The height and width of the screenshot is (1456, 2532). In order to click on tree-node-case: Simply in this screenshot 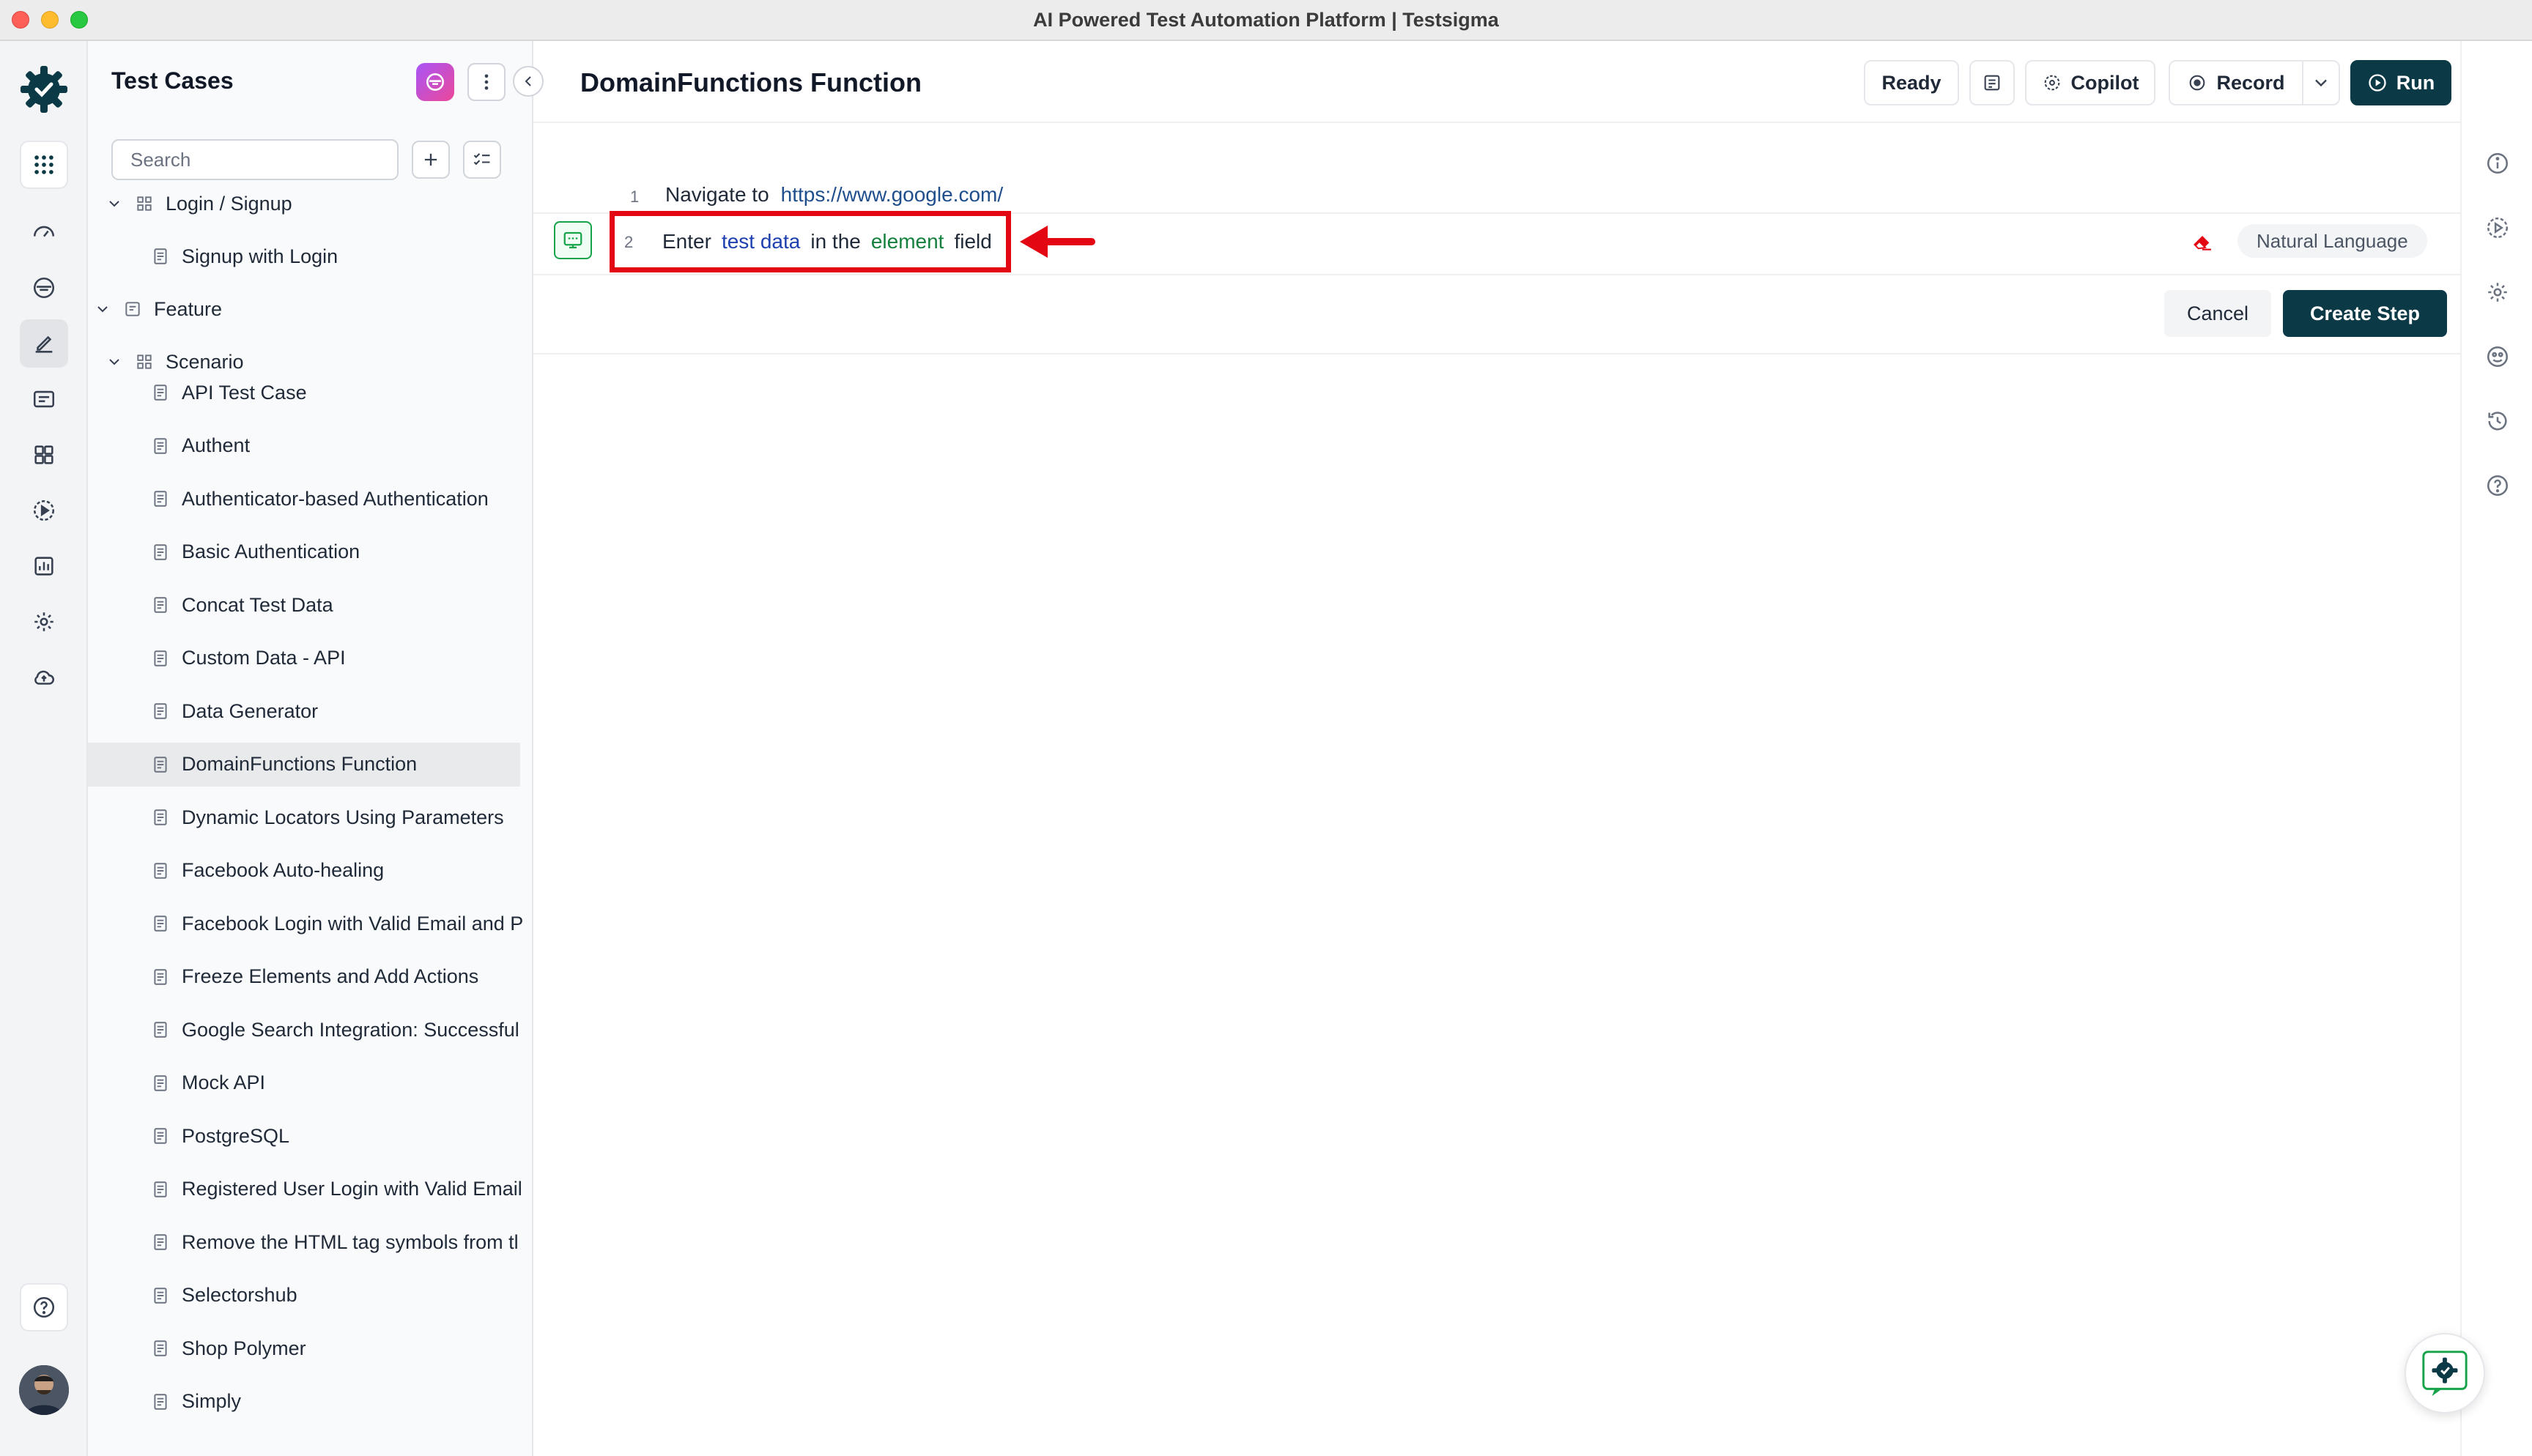, I will do `click(304, 1402)`.